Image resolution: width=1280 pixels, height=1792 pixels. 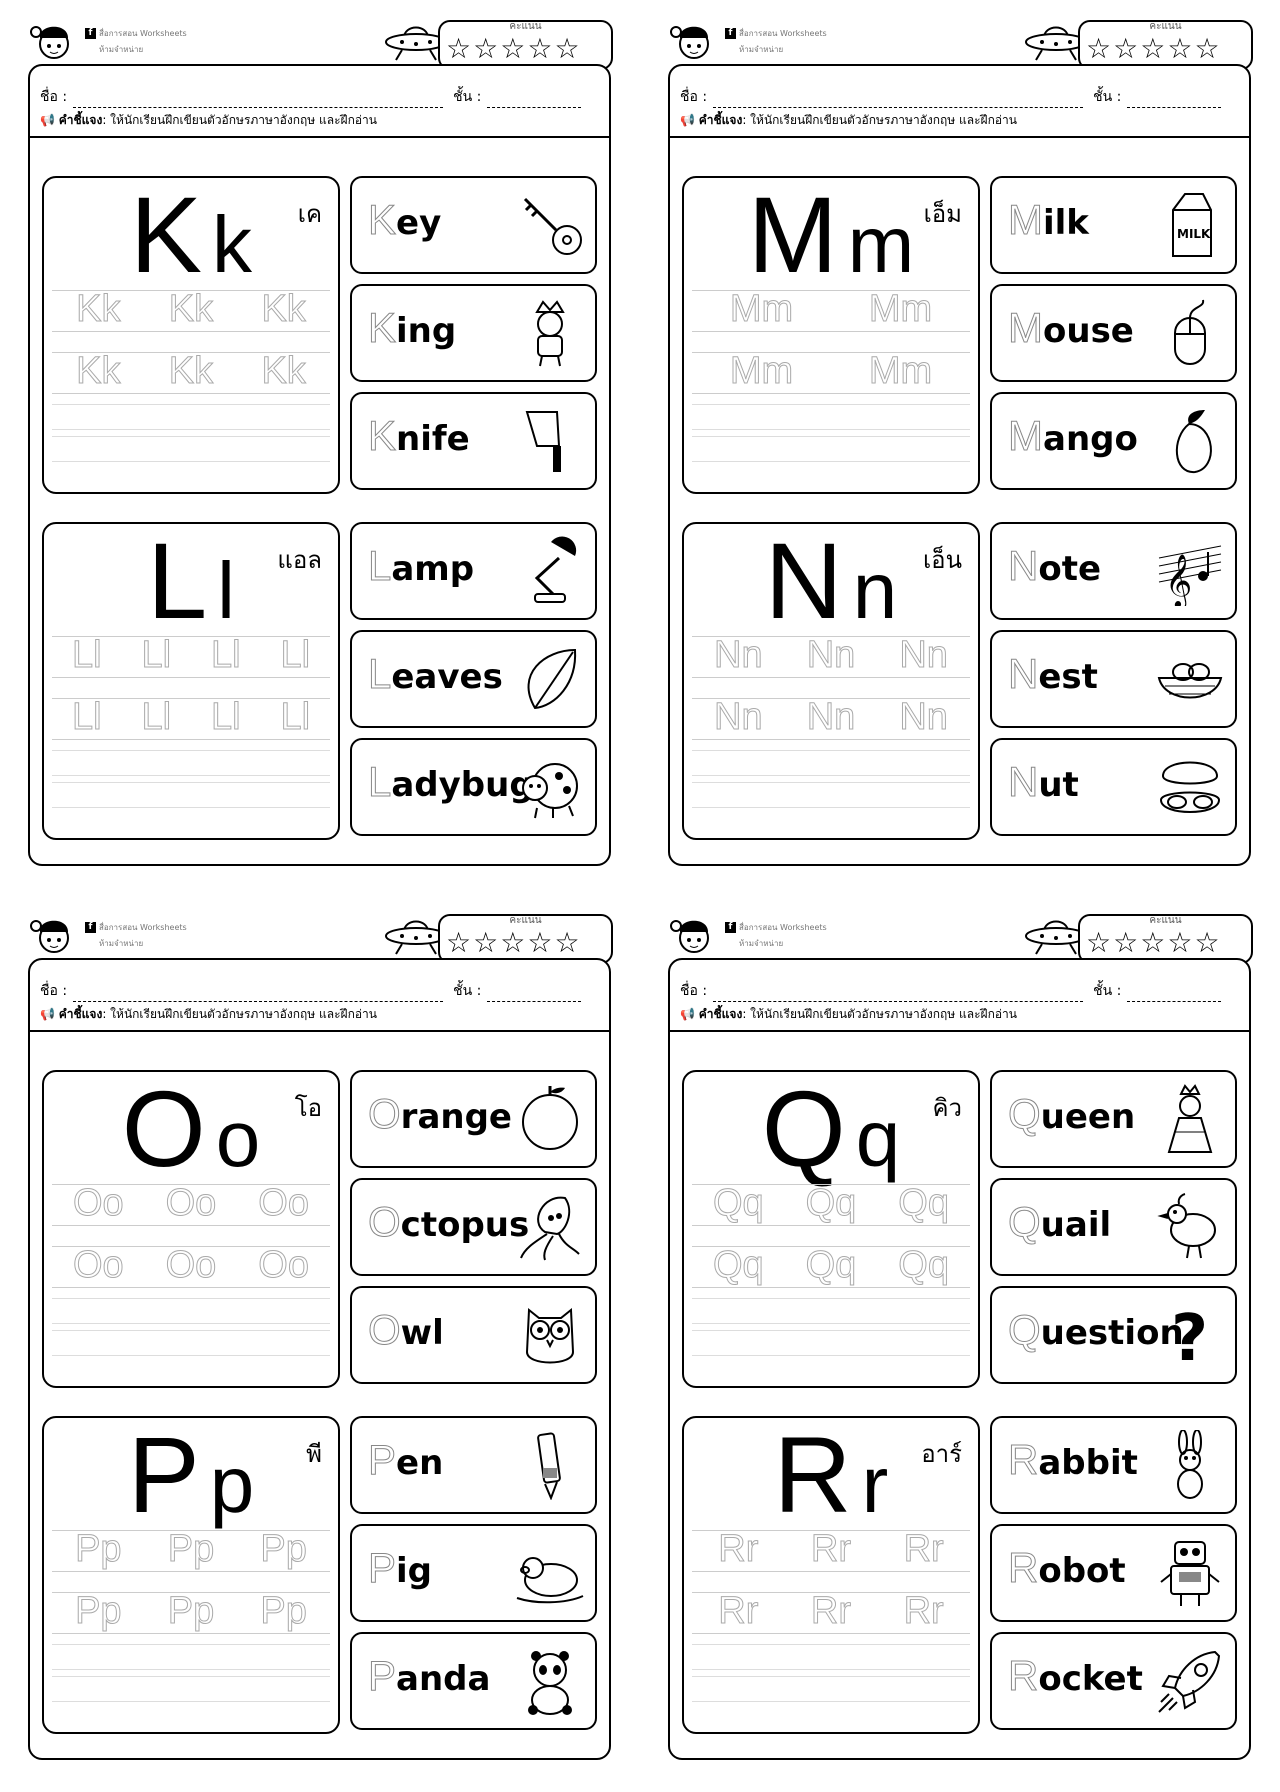 What do you see at coordinates (143, 33) in the screenshot?
I see `brand-name: สื่อการสอน Worksheets` at bounding box center [143, 33].